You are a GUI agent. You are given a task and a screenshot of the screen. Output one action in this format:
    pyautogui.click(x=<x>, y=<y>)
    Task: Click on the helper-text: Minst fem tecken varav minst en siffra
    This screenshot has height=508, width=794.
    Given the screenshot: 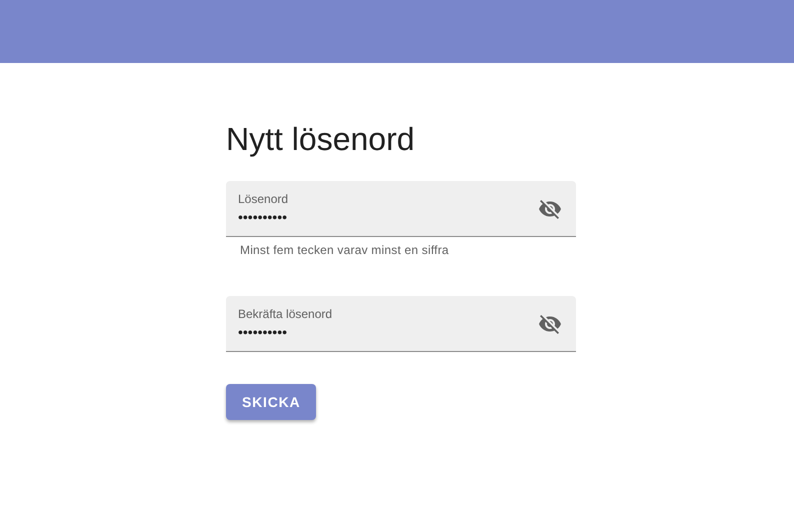 What is the action you would take?
    pyautogui.click(x=344, y=249)
    